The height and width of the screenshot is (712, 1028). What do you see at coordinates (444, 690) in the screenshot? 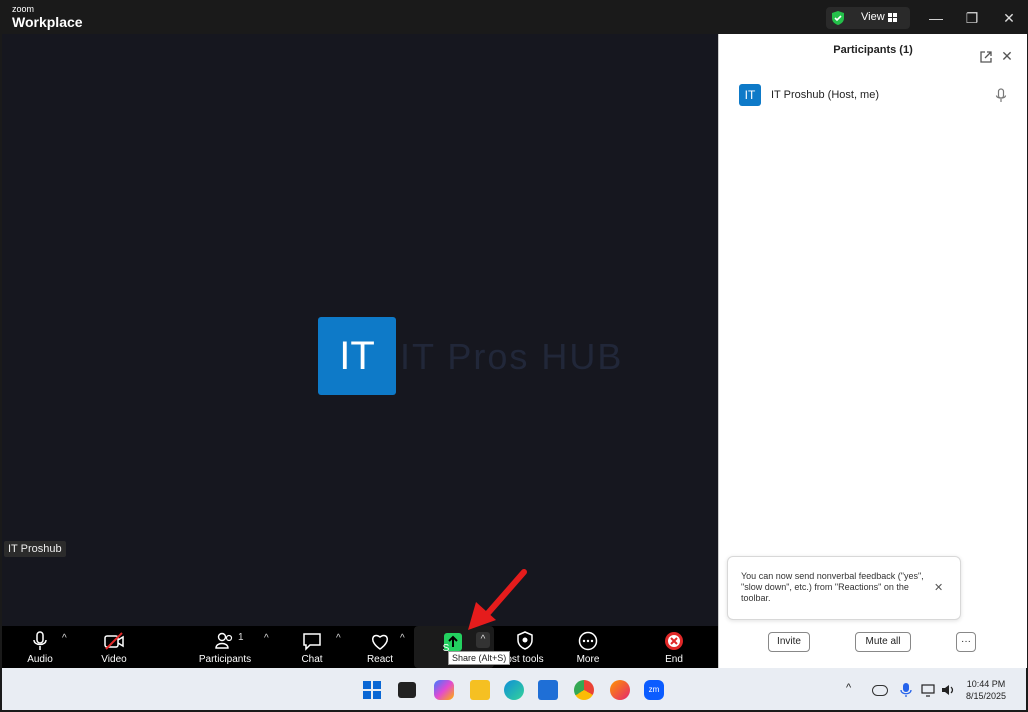
I see `copilot-icon` at bounding box center [444, 690].